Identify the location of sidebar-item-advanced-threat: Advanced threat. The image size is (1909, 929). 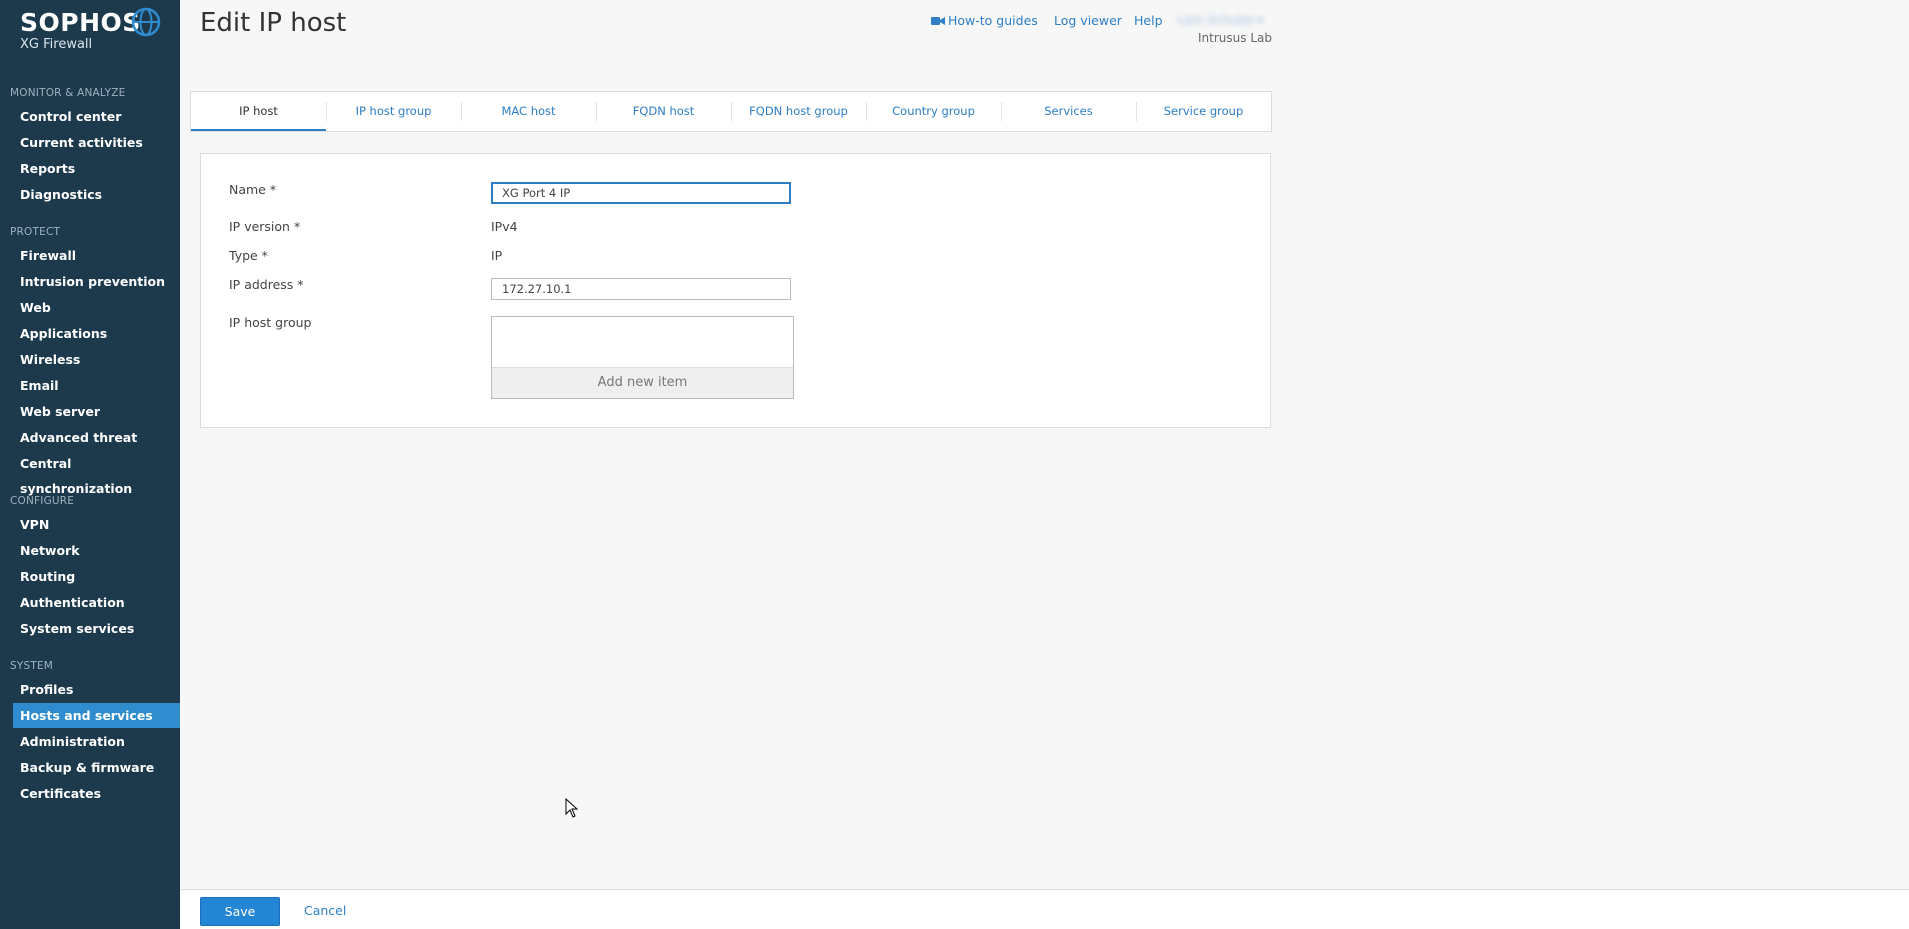
(96, 437).